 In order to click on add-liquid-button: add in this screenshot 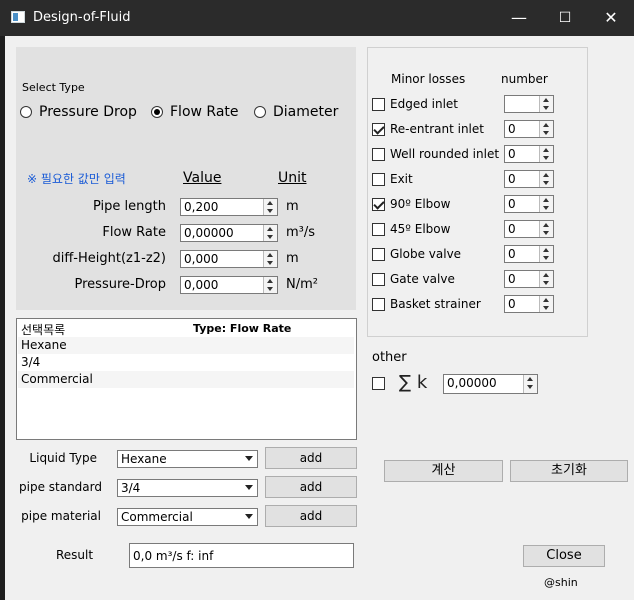, I will do `click(311, 458)`.